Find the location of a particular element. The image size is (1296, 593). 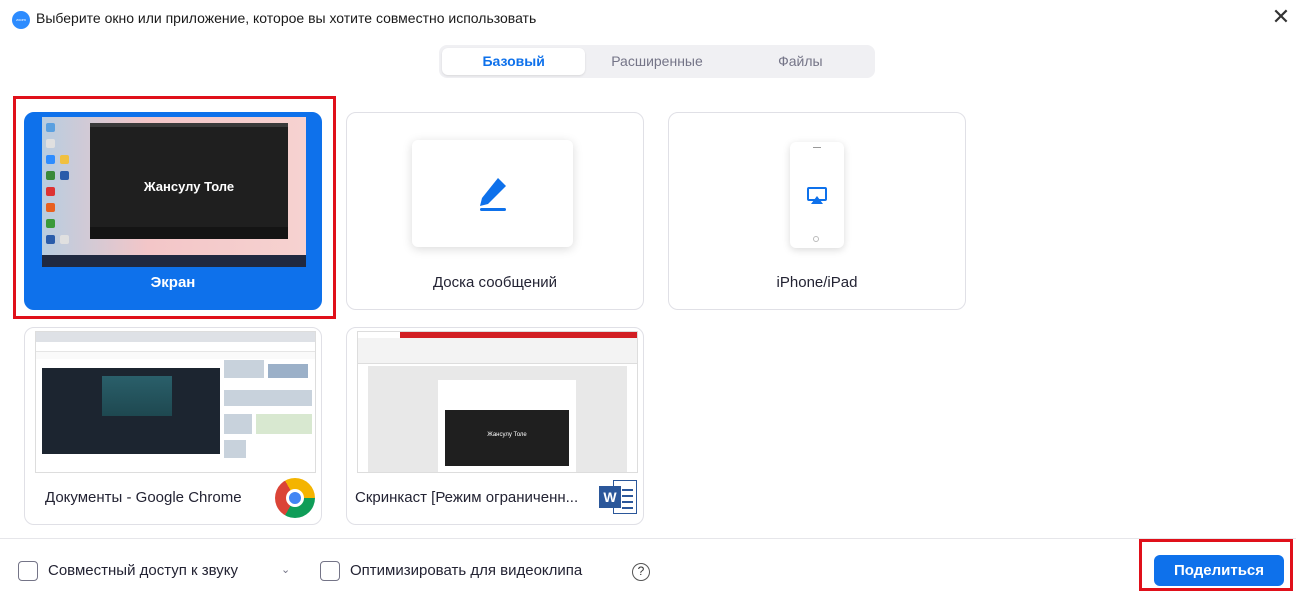

airplay-icon is located at coordinates (817, 195).